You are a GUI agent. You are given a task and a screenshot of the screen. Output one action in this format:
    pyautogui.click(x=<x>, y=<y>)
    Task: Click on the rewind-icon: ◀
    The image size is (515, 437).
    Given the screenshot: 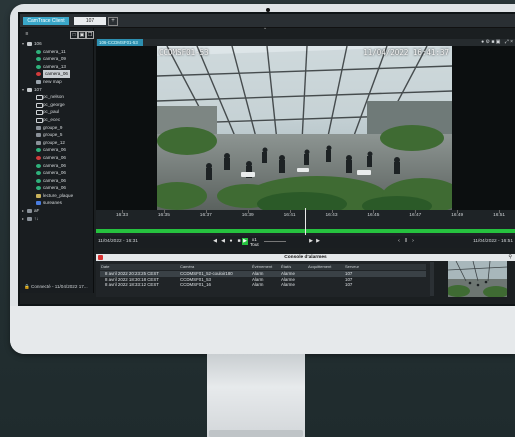 What is the action you would take?
    pyautogui.click(x=215, y=241)
    